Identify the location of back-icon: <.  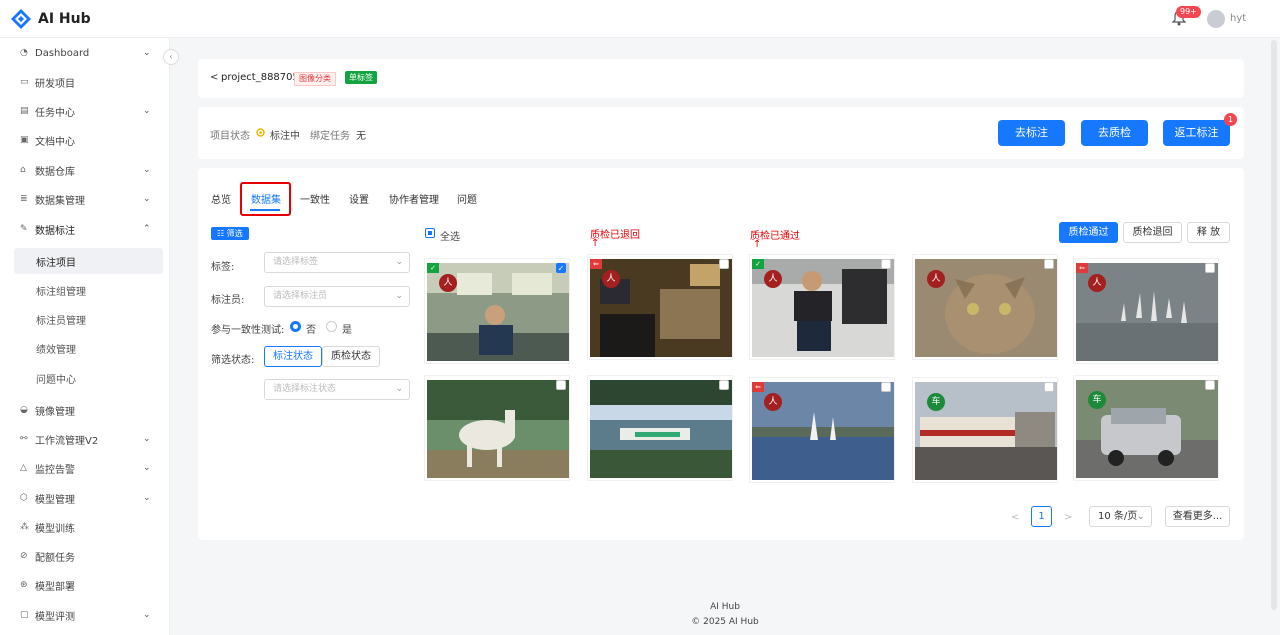
(214, 77).